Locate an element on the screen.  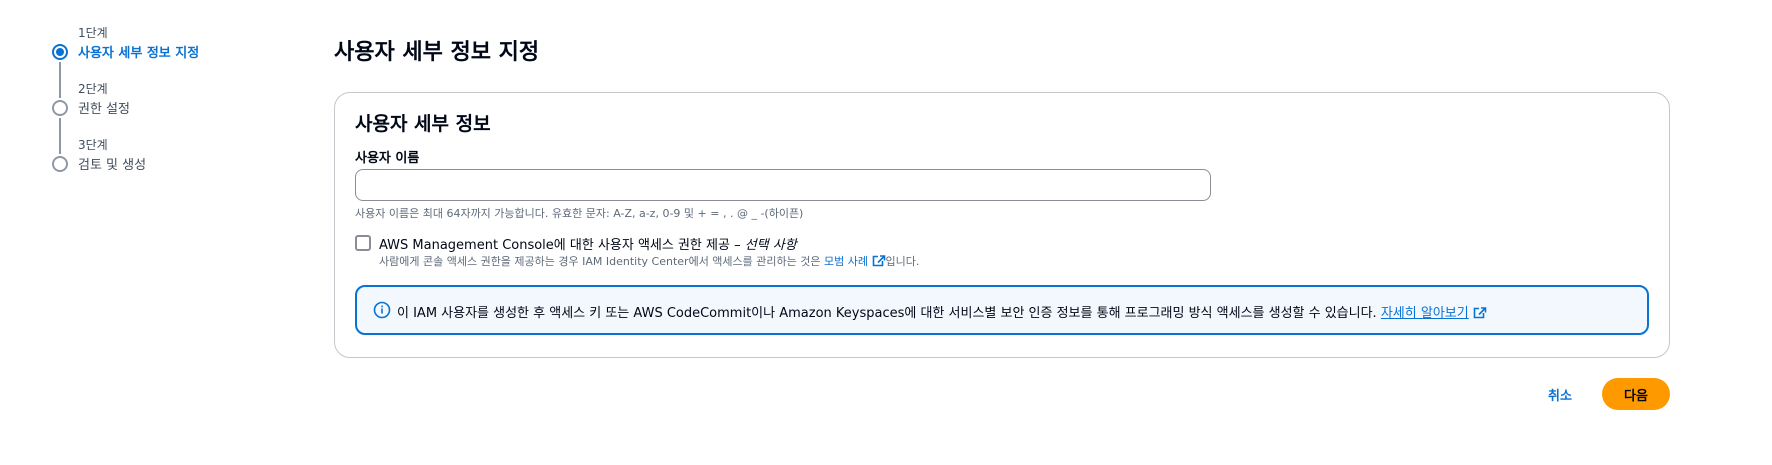
cancel-button: 취소 is located at coordinates (1560, 394).